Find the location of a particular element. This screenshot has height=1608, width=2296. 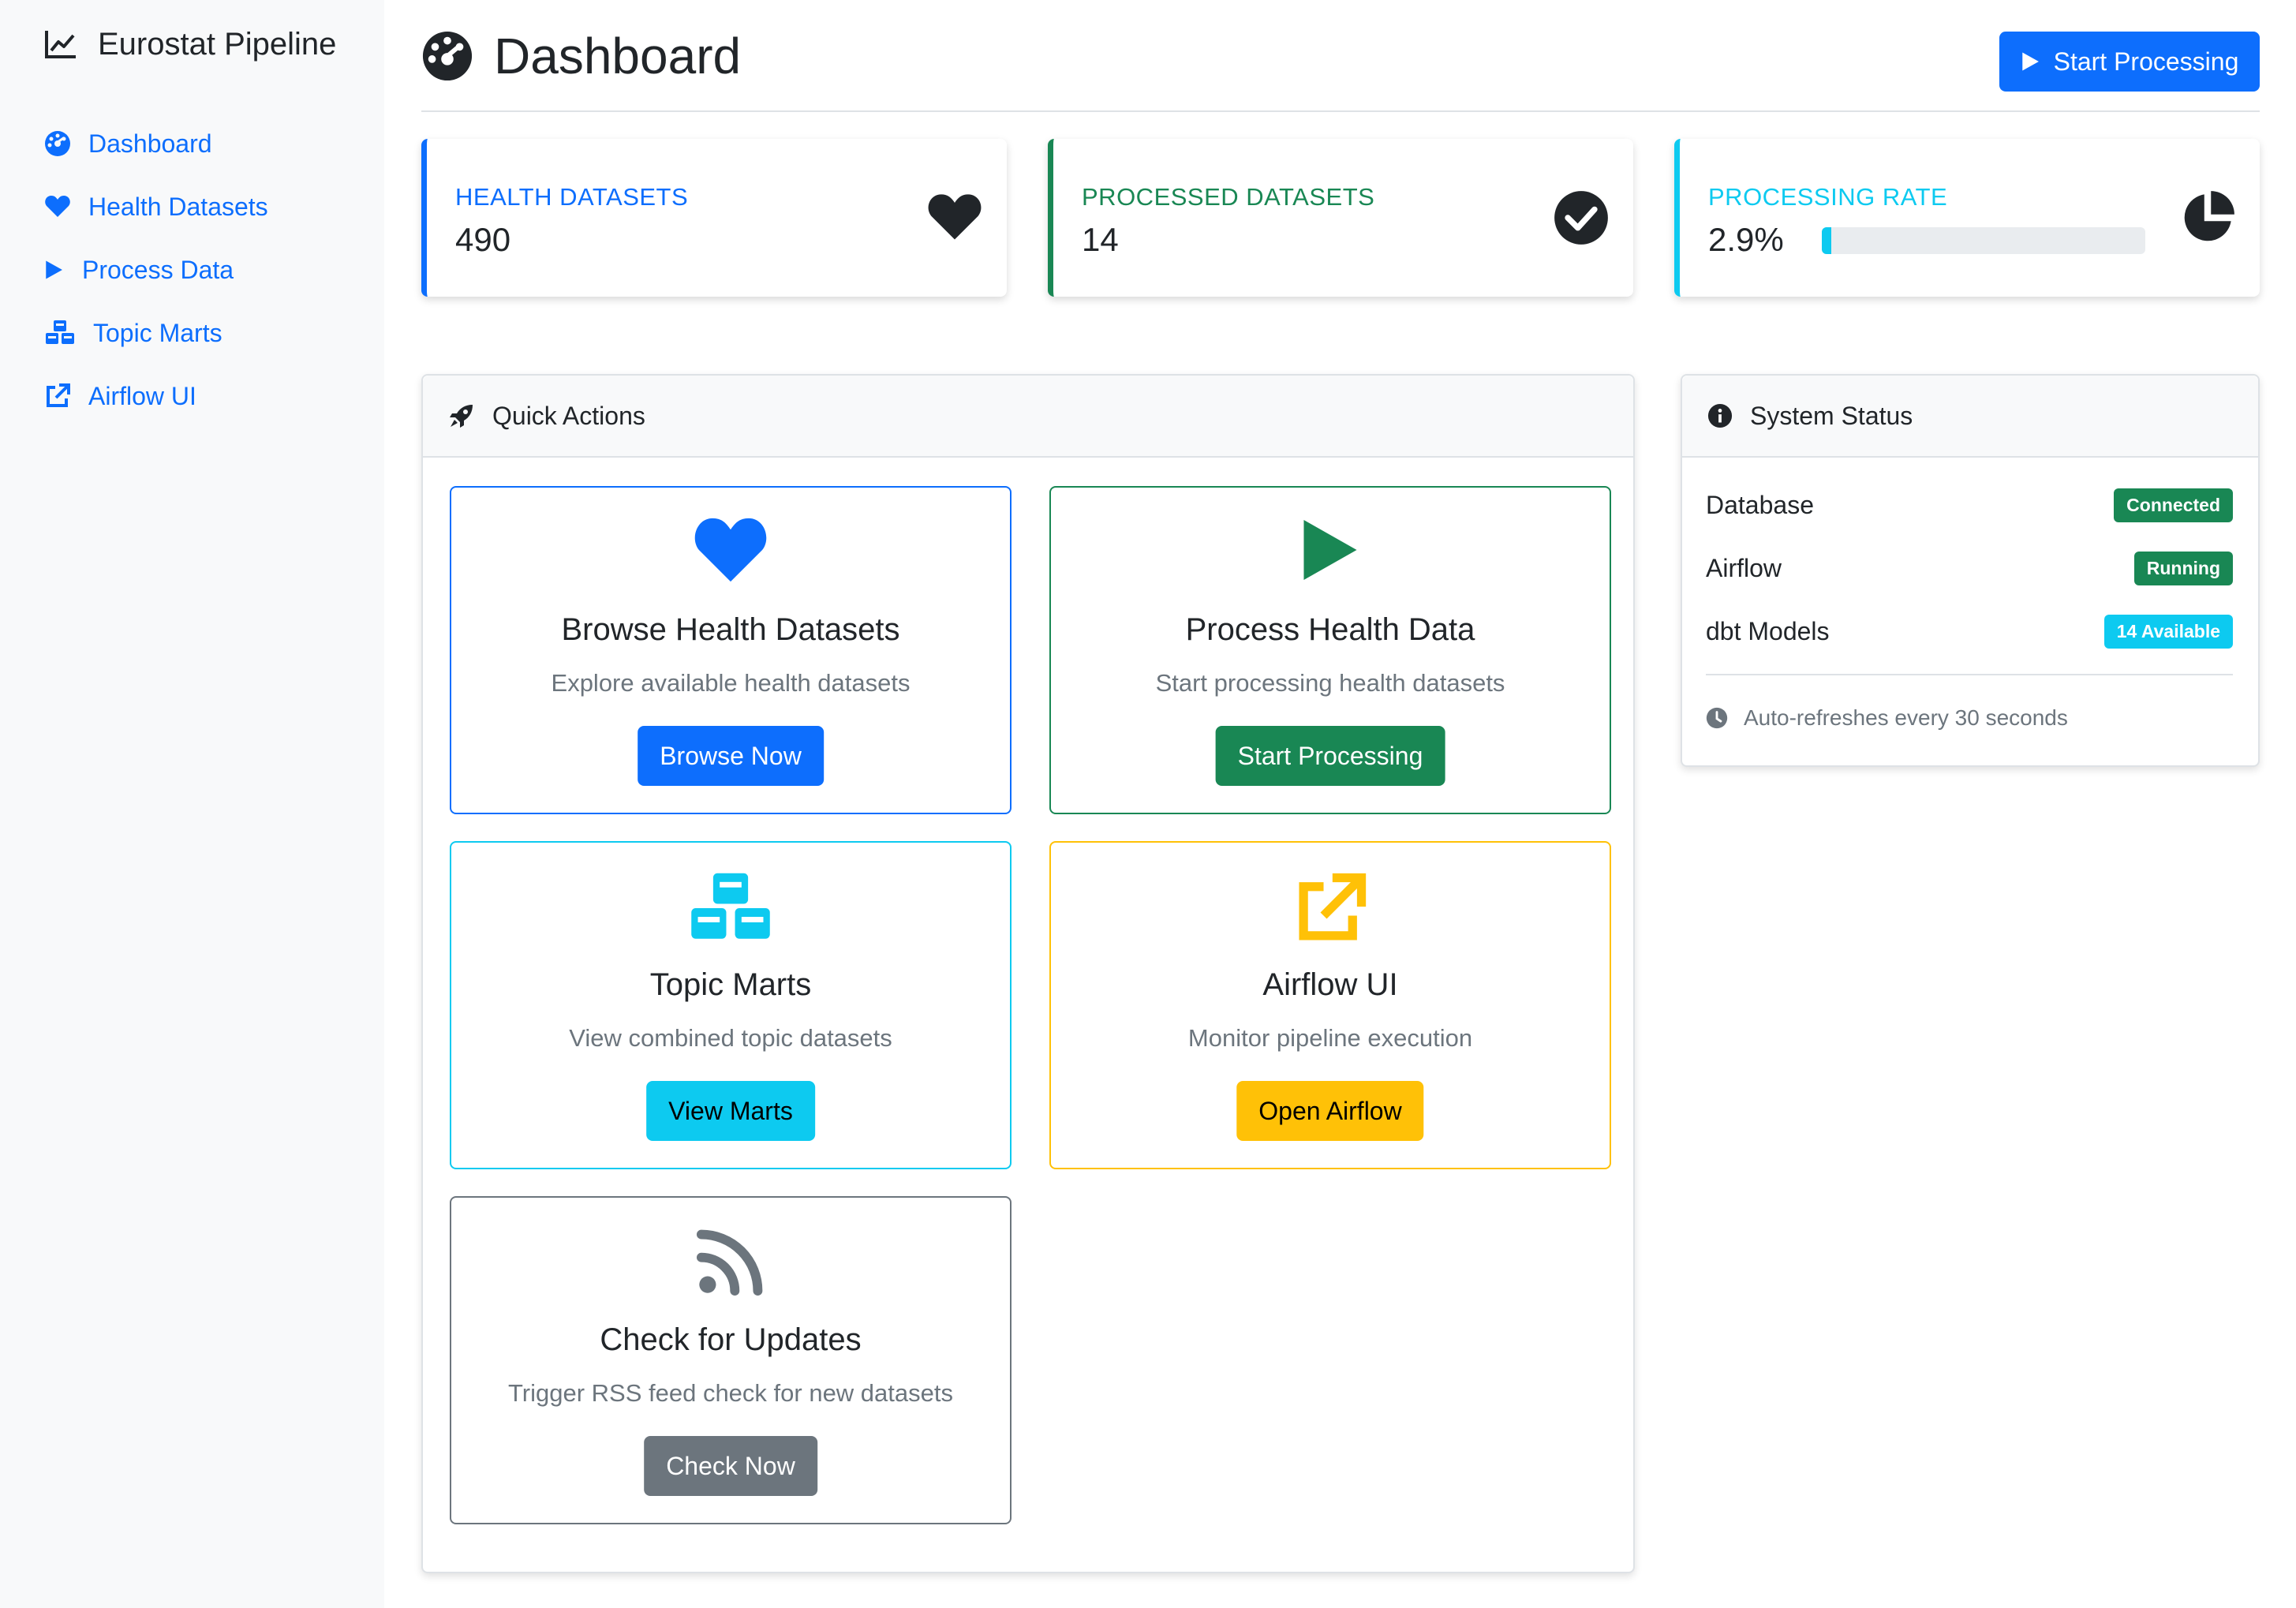

action-title: Process Health Data is located at coordinates (1330, 629).